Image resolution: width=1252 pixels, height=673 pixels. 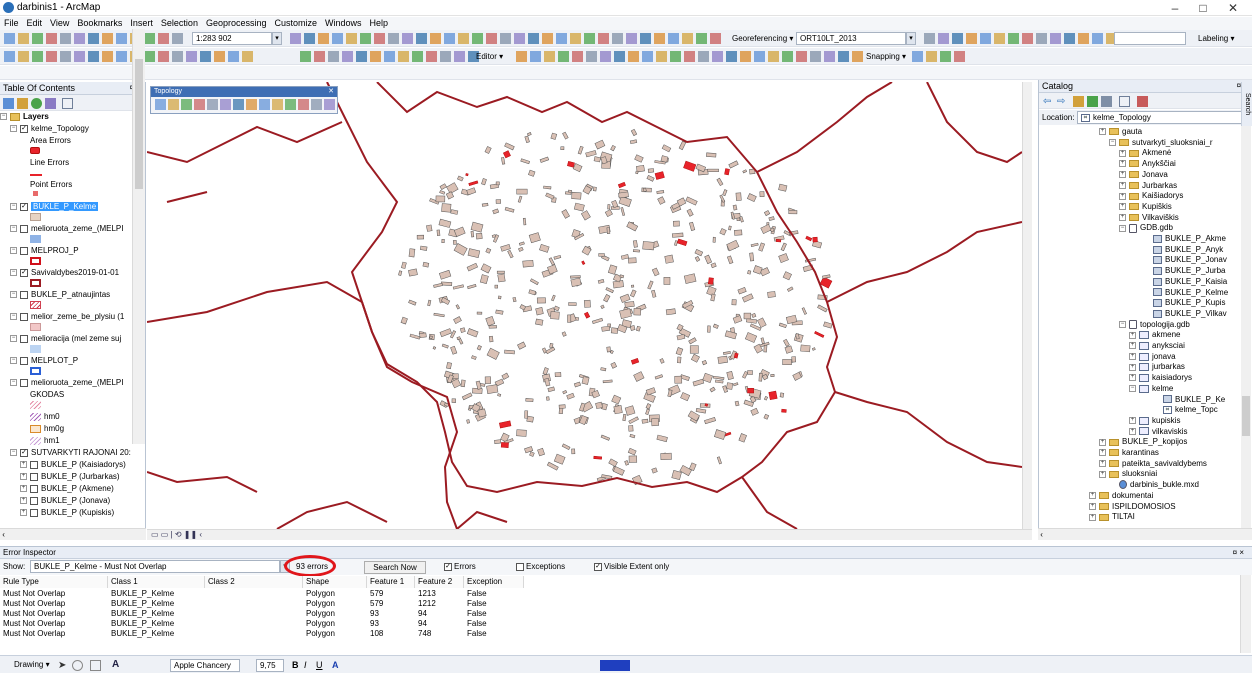 I want to click on catalog-item: − GDB.gdb, so click(x=1146, y=227).